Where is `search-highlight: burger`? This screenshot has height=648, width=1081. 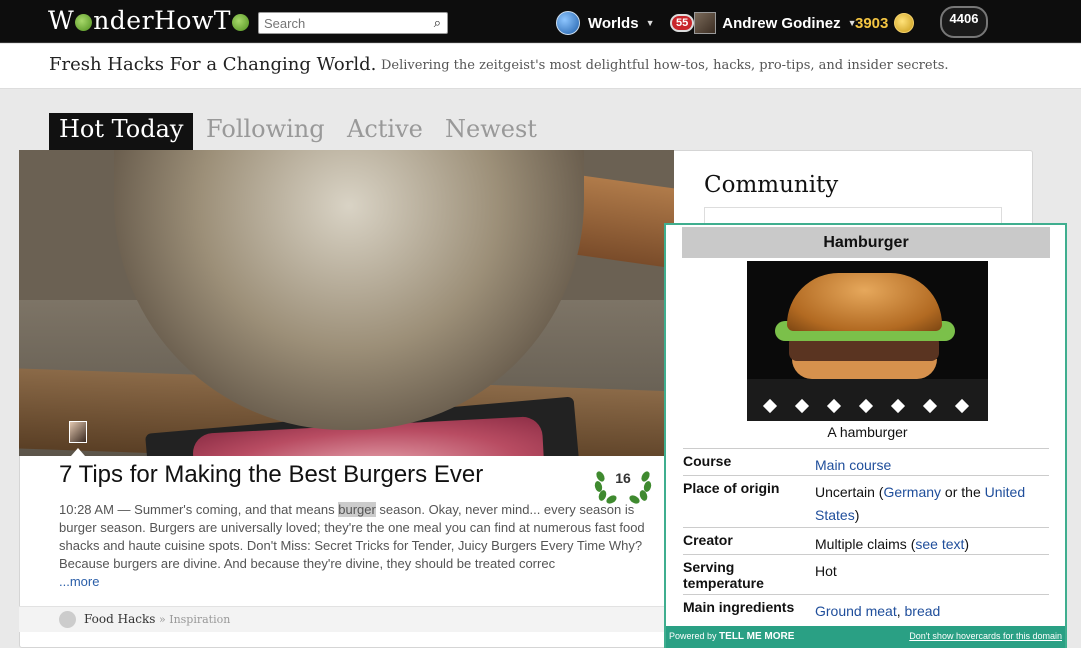 search-highlight: burger is located at coordinates (357, 509).